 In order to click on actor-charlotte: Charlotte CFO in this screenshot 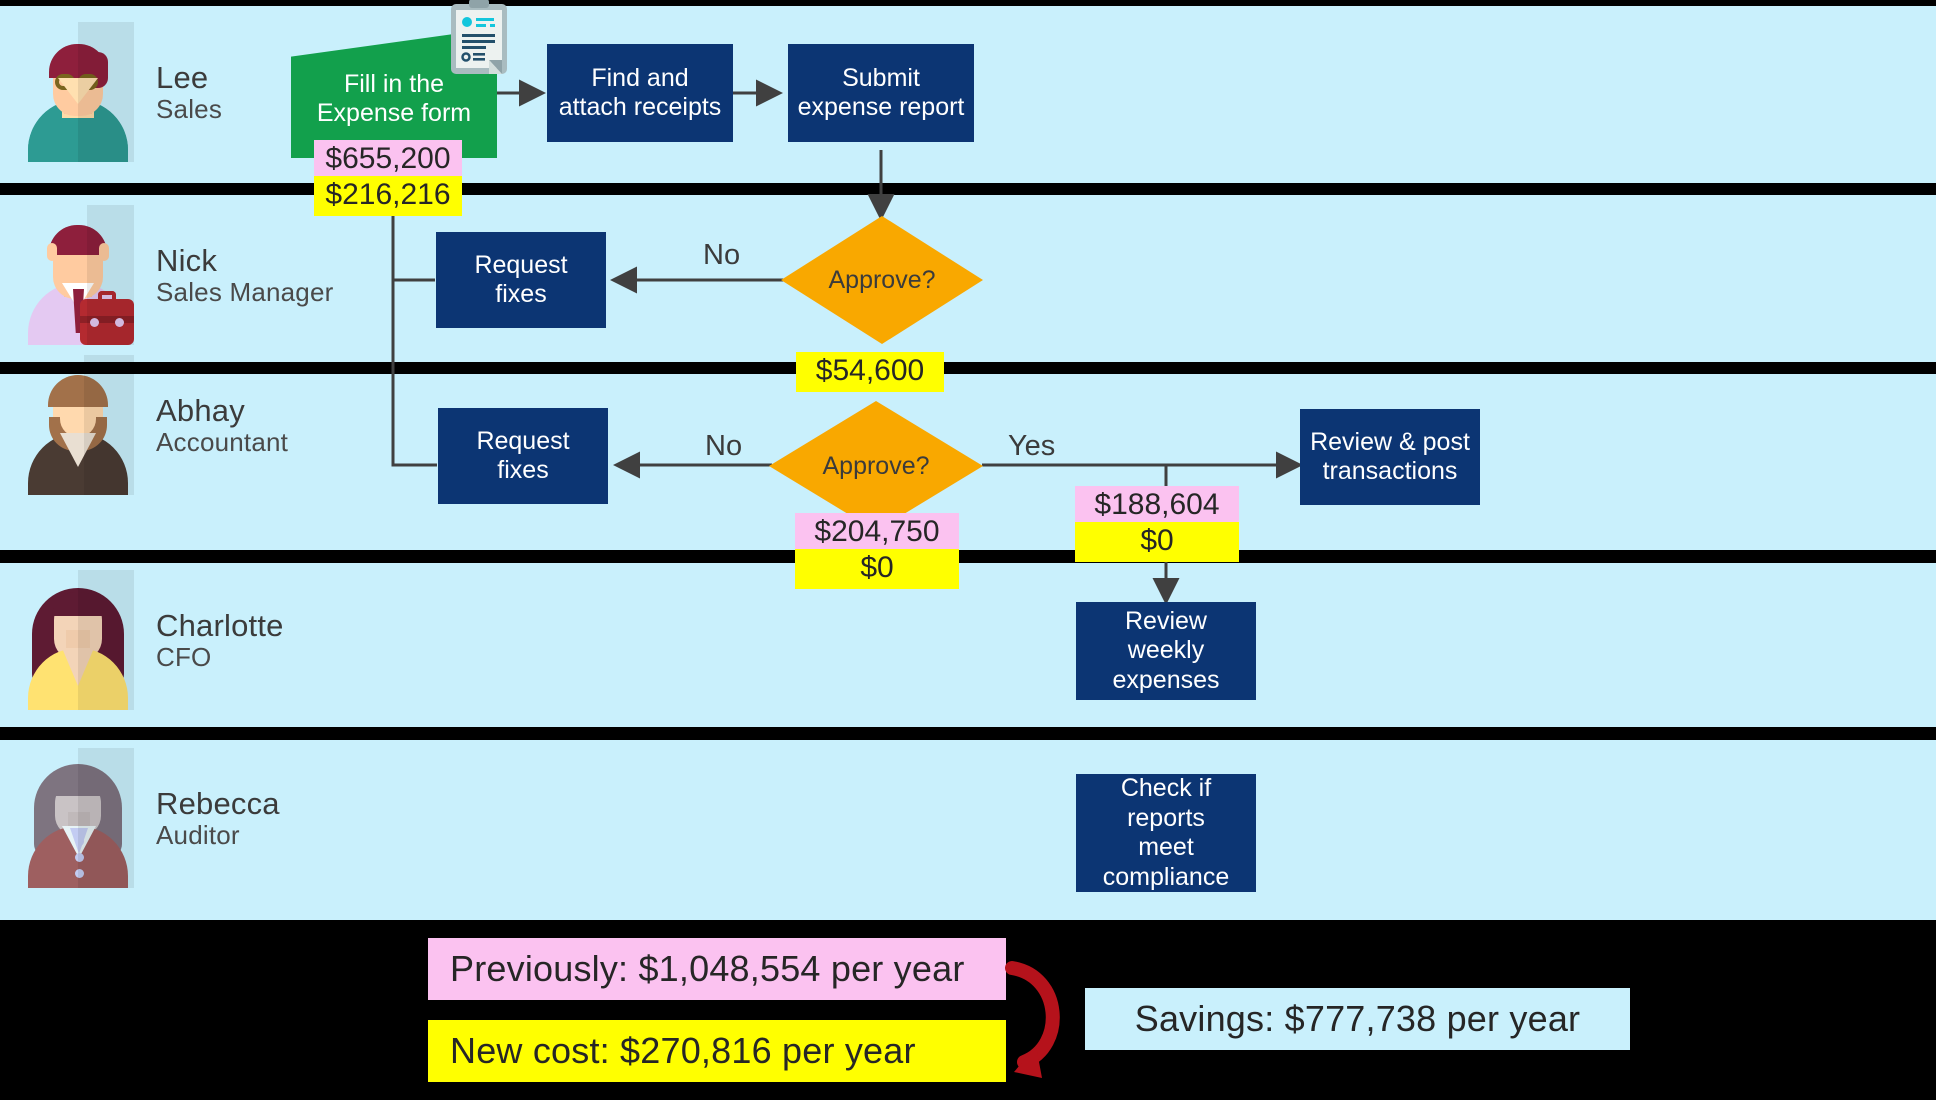, I will do `click(153, 640)`.